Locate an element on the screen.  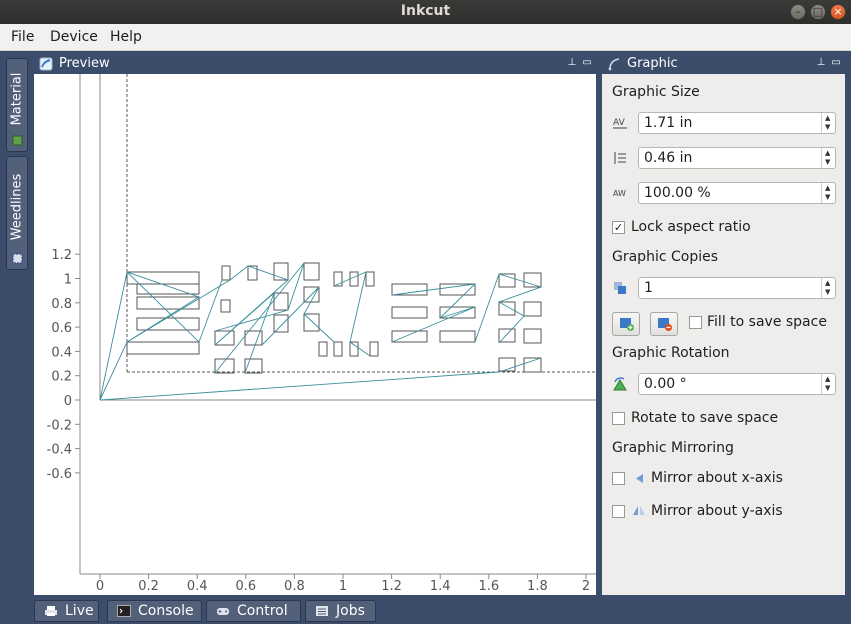
y-tick-label: 1 is located at coordinates (68, 280).